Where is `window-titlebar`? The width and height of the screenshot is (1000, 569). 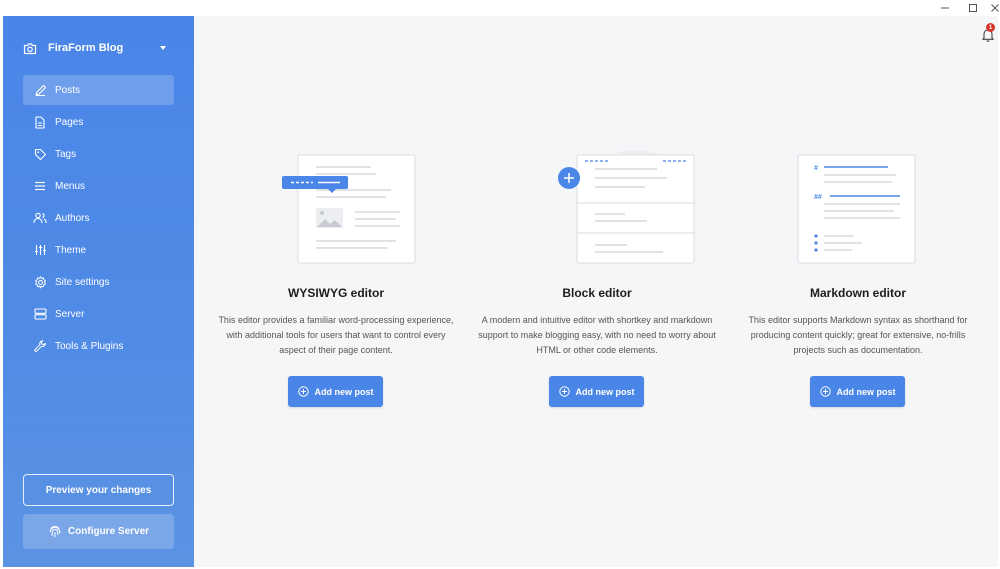 window-titlebar is located at coordinates (500, 8).